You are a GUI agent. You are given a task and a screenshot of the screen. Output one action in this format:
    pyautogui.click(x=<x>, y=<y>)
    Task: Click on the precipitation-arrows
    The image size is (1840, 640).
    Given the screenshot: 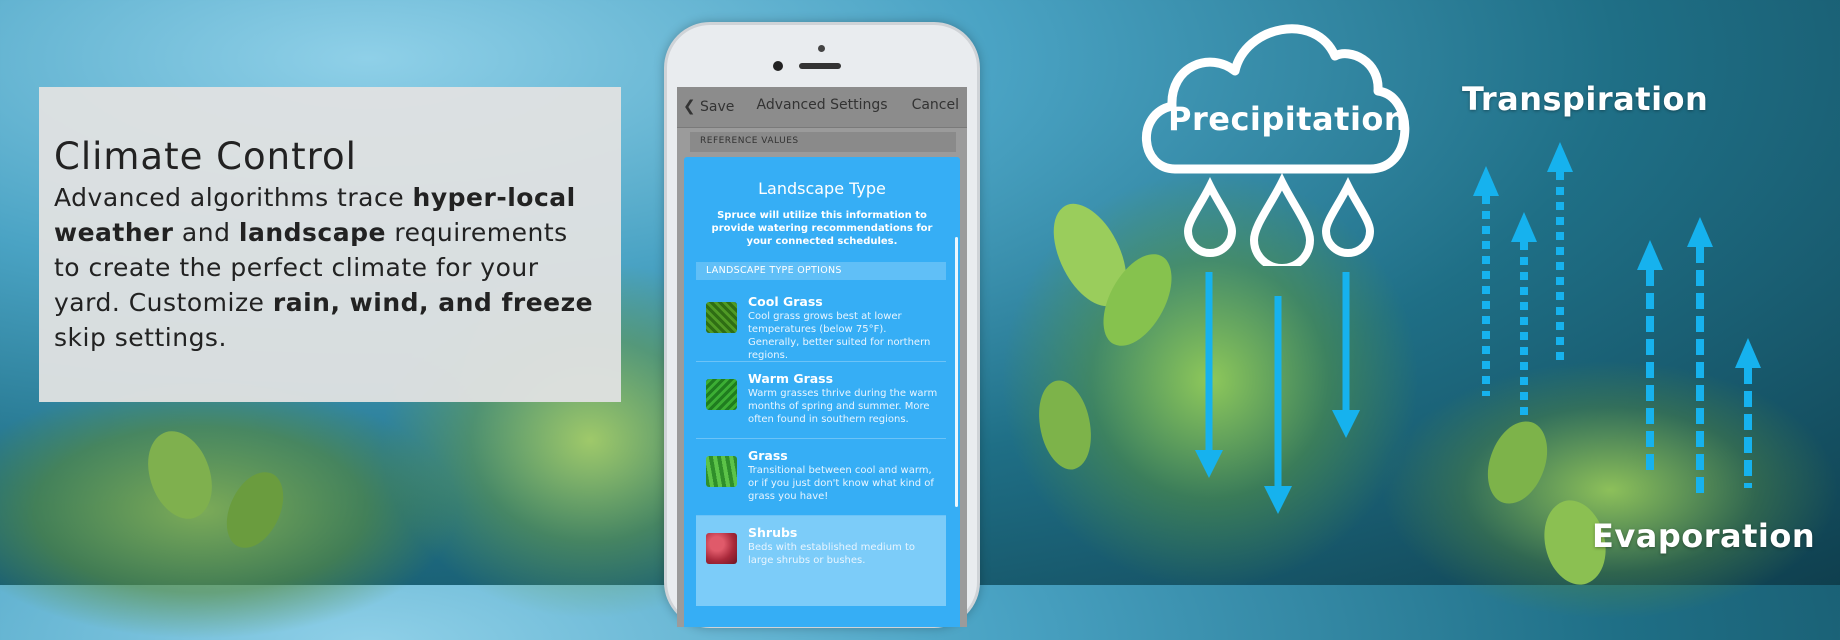 What is the action you would take?
    pyautogui.click(x=1277, y=393)
    